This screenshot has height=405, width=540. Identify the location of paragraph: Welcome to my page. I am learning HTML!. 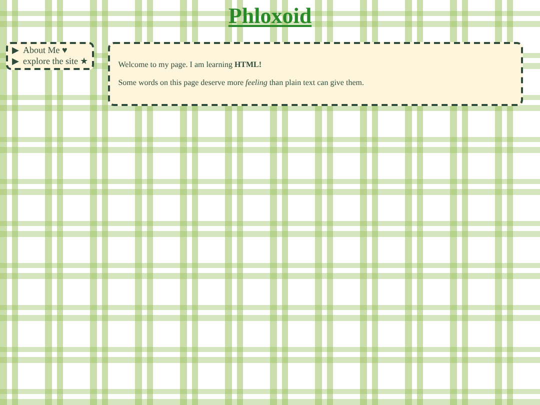
(190, 65).